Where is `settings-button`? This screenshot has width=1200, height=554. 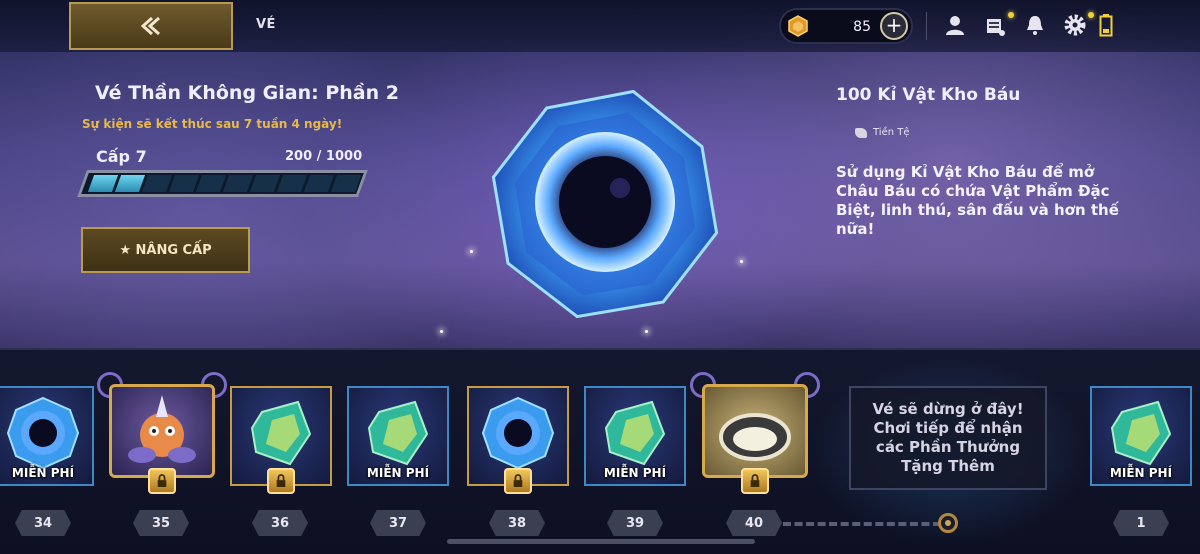 settings-button is located at coordinates (1075, 25).